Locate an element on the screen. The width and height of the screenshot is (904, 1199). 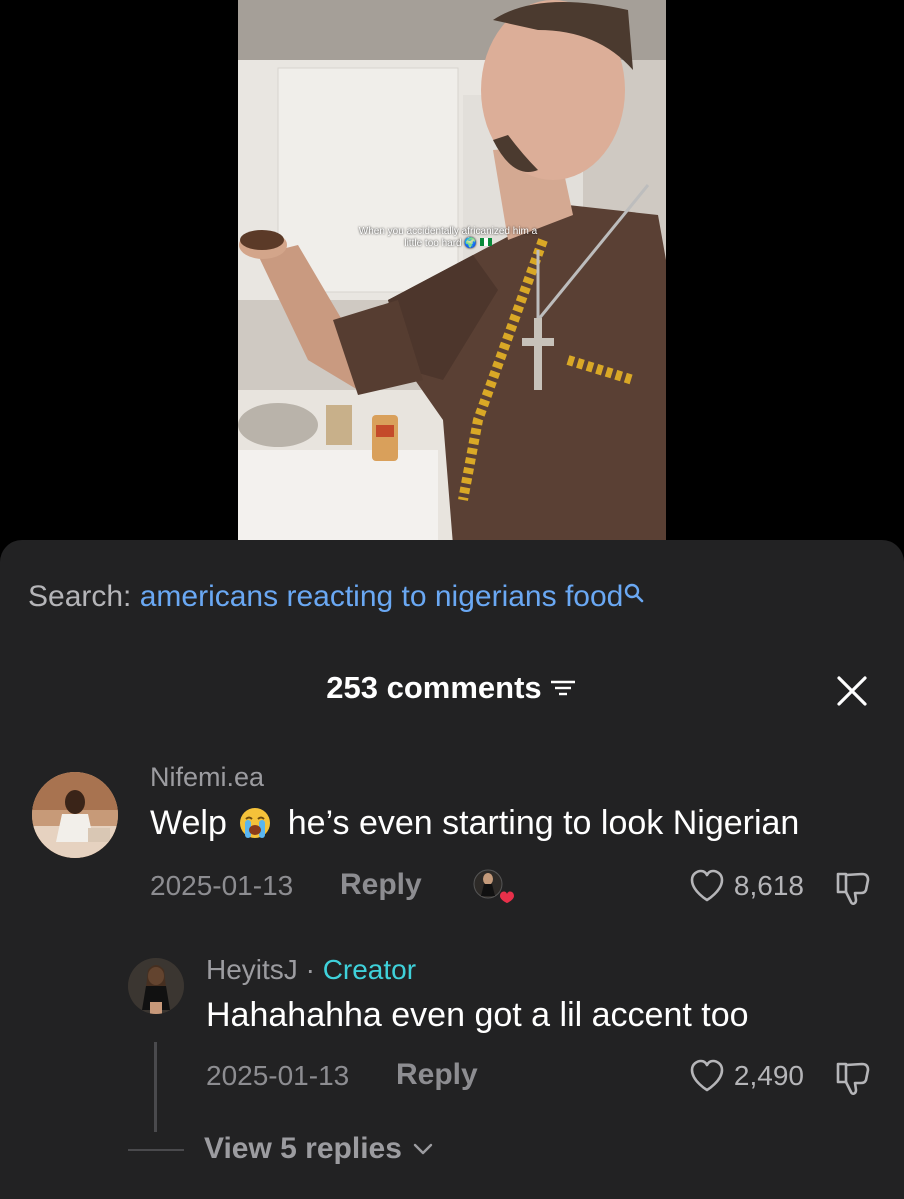
view-replies-row: View 5 replies is located at coordinates (452, 1148).